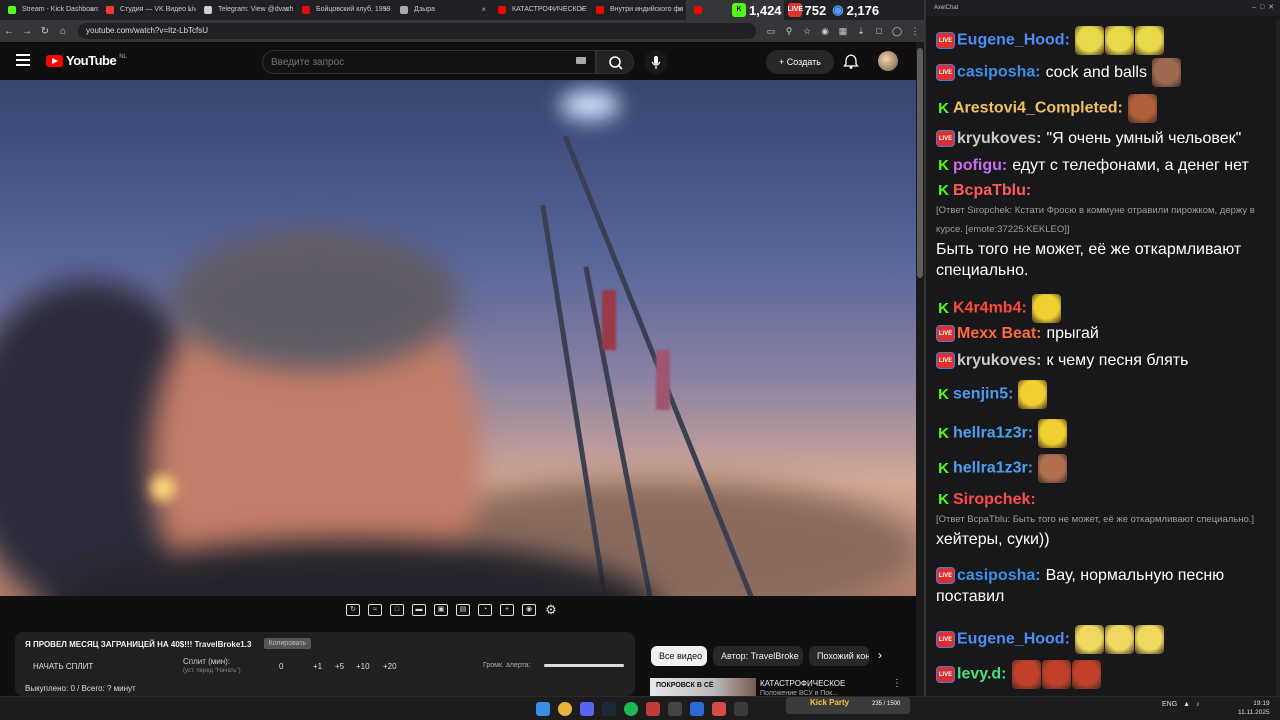 This screenshot has width=1280, height=720. Describe the element at coordinates (441, 610) in the screenshot. I see `pip-icon: ▣` at that location.